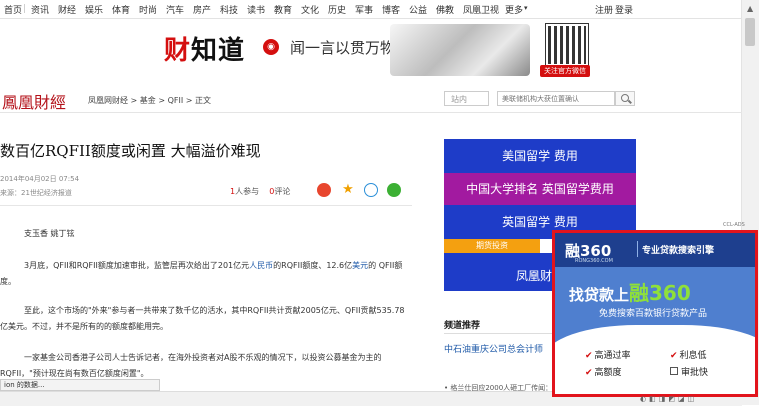 This screenshot has width=759, height=406. Describe the element at coordinates (624, 9) in the screenshot. I see `login-link: 登录` at that location.